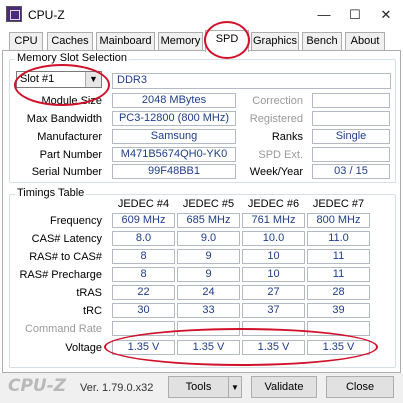 Image resolution: width=403 pixels, height=403 pixels. I want to click on close-button: Close, so click(360, 387).